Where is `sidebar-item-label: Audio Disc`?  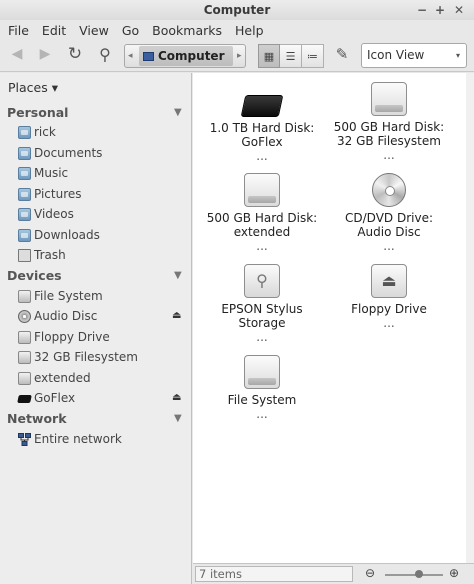
sidebar-item-label: Audio Disc is located at coordinates (66, 316).